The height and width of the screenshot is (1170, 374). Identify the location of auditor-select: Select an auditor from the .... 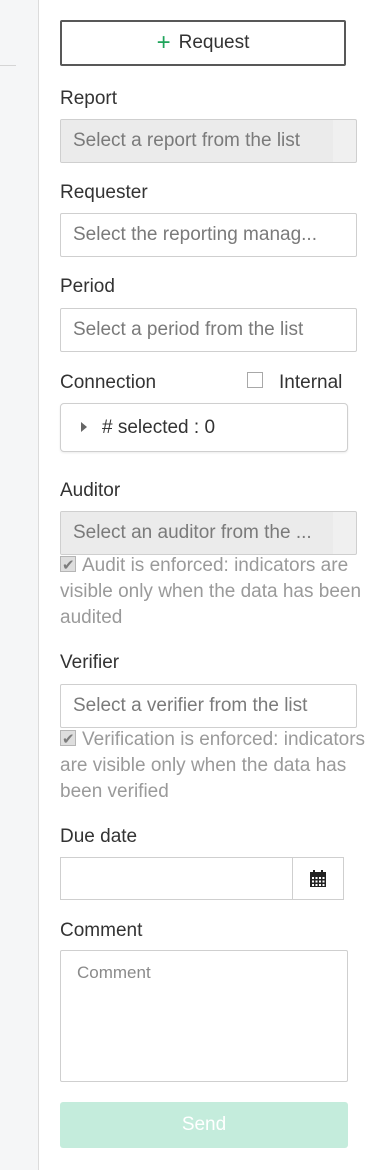
(208, 533).